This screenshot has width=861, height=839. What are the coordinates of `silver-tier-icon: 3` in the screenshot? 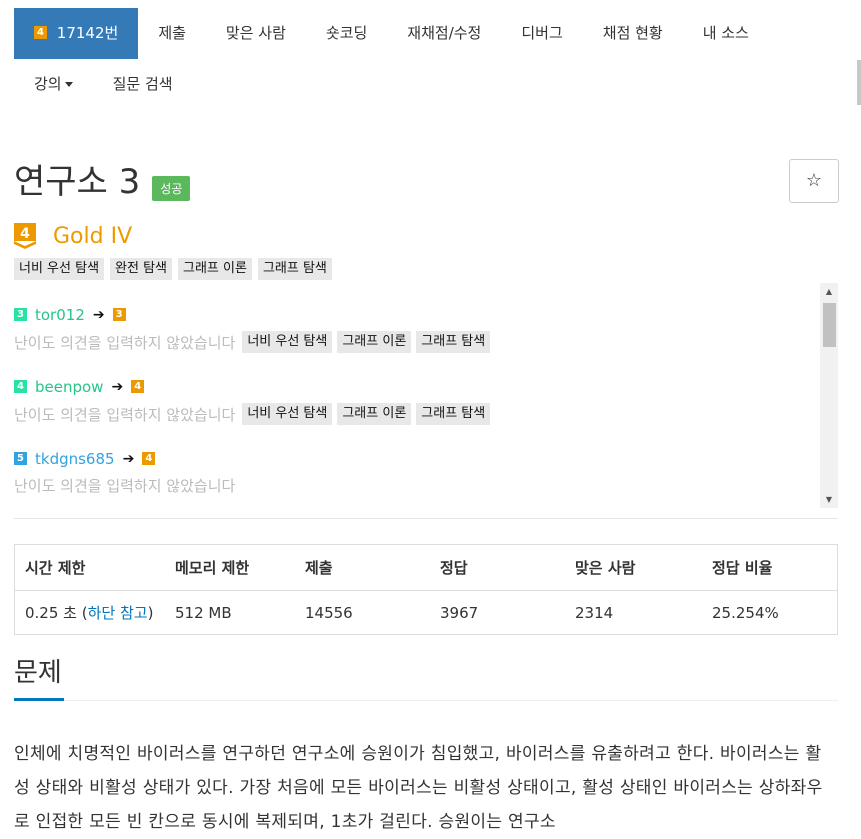 It's located at (20, 314).